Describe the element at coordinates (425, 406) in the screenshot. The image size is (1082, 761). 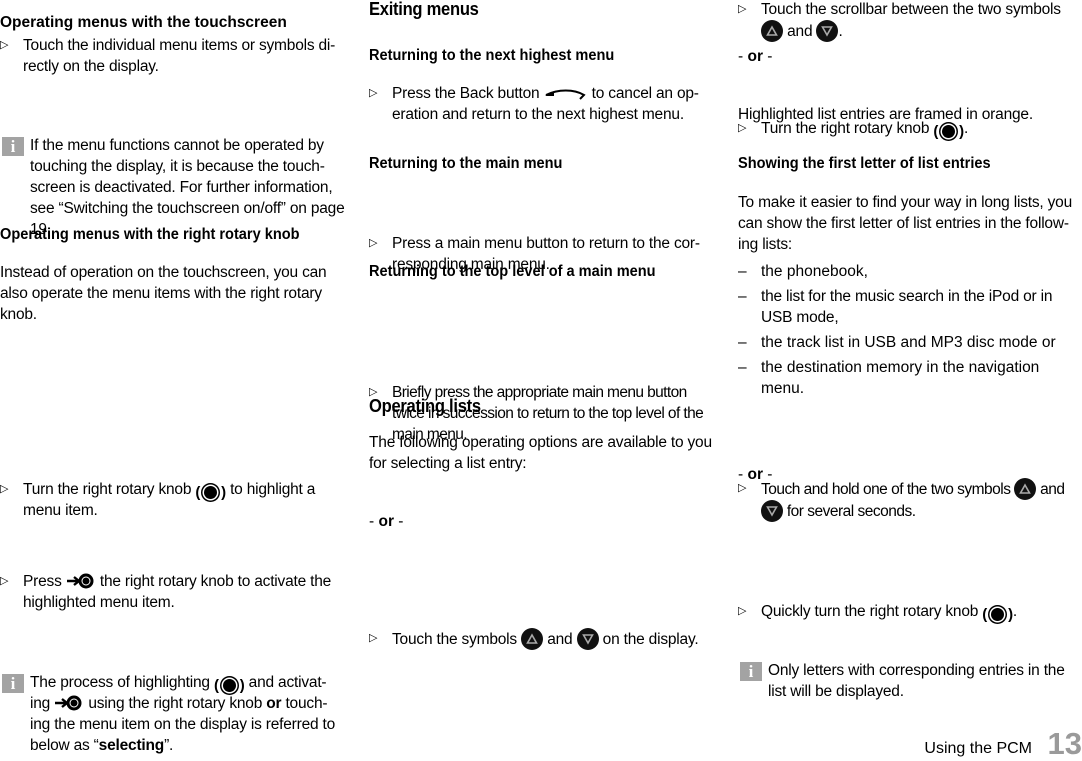
I see `heading-operating-lists: Operating lists` at that location.